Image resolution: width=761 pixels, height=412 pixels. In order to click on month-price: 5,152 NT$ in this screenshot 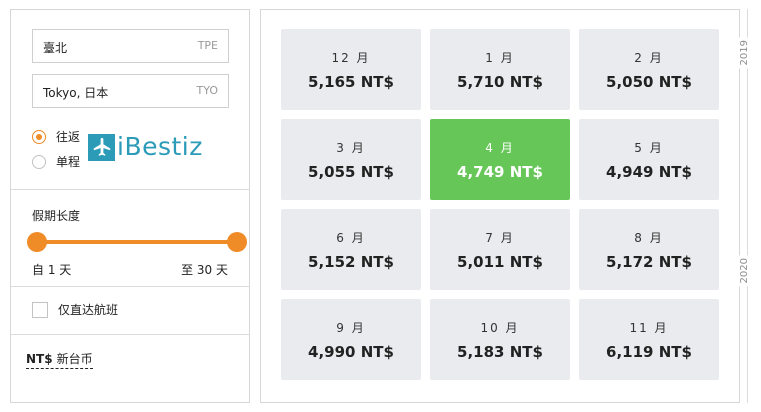, I will do `click(351, 262)`.